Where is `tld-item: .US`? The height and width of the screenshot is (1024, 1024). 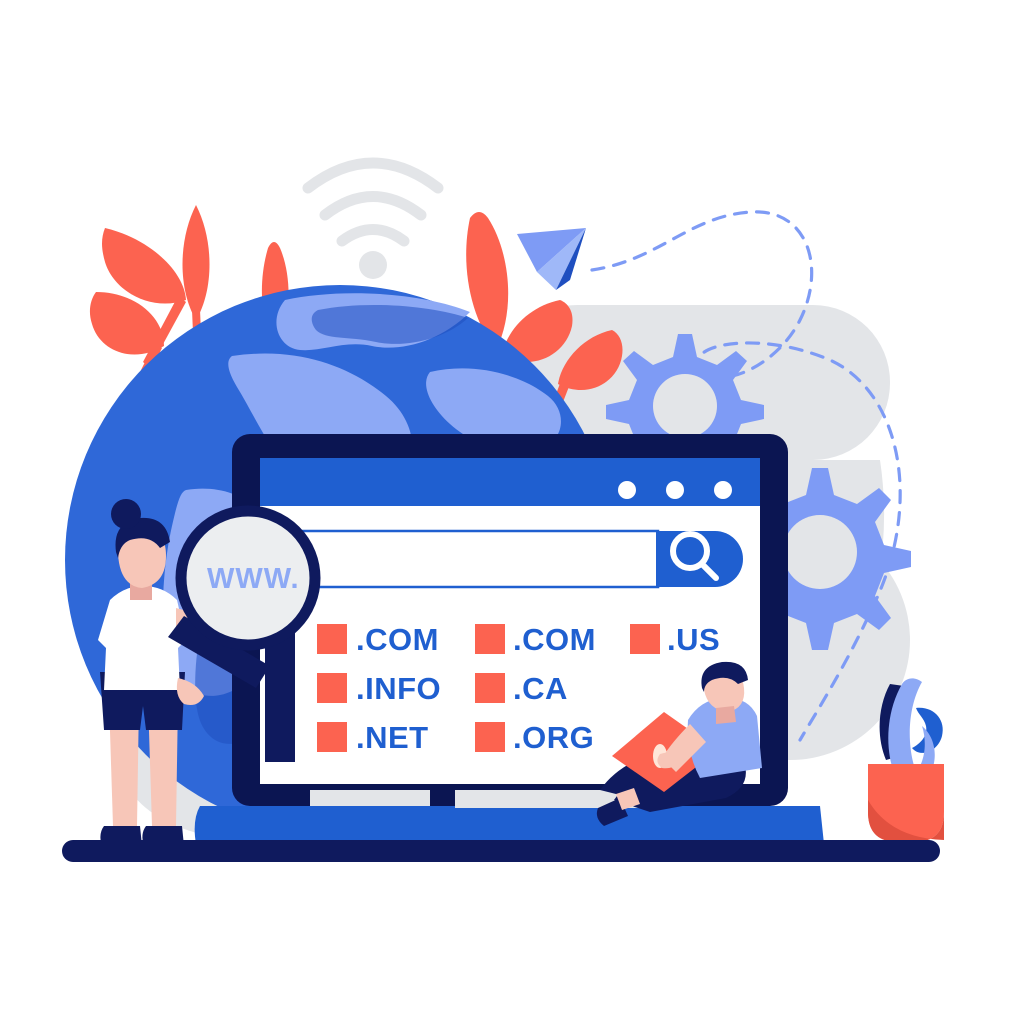
tld-item: .US is located at coordinates (675, 639).